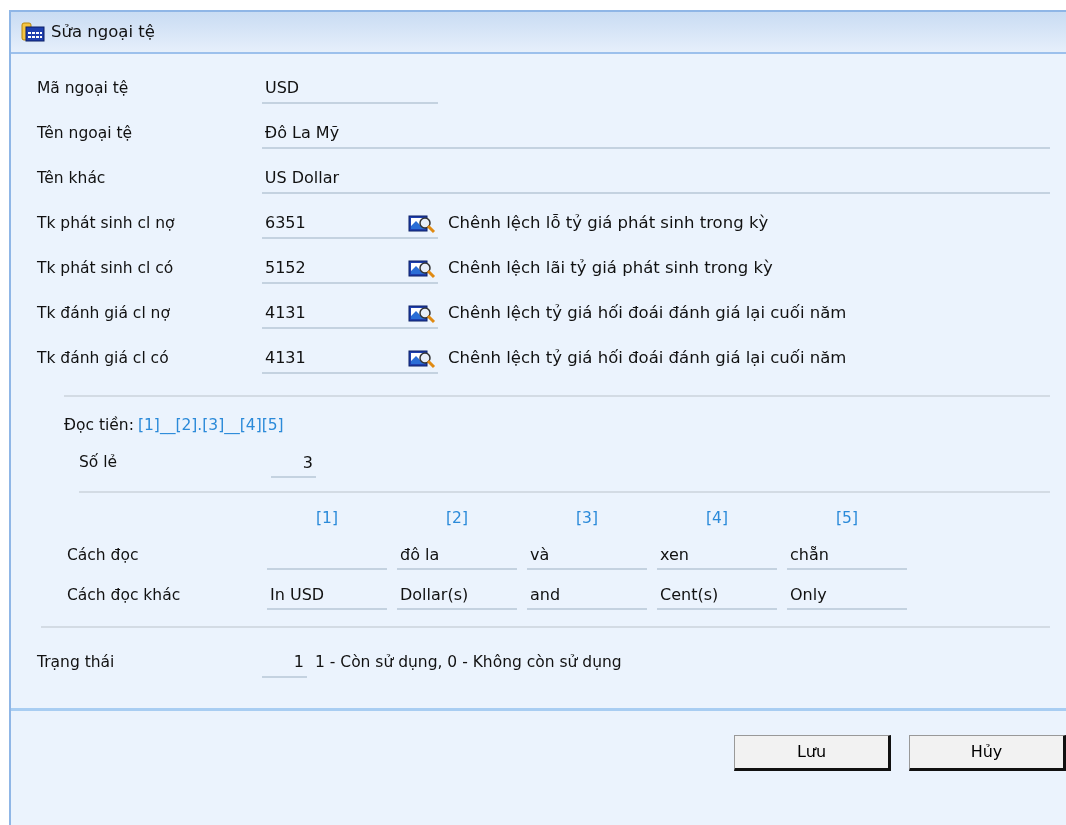  I want to click on account-description: Chênh lệch lãi tỷ giá phát sinh trong kỳ, so click(610, 268).